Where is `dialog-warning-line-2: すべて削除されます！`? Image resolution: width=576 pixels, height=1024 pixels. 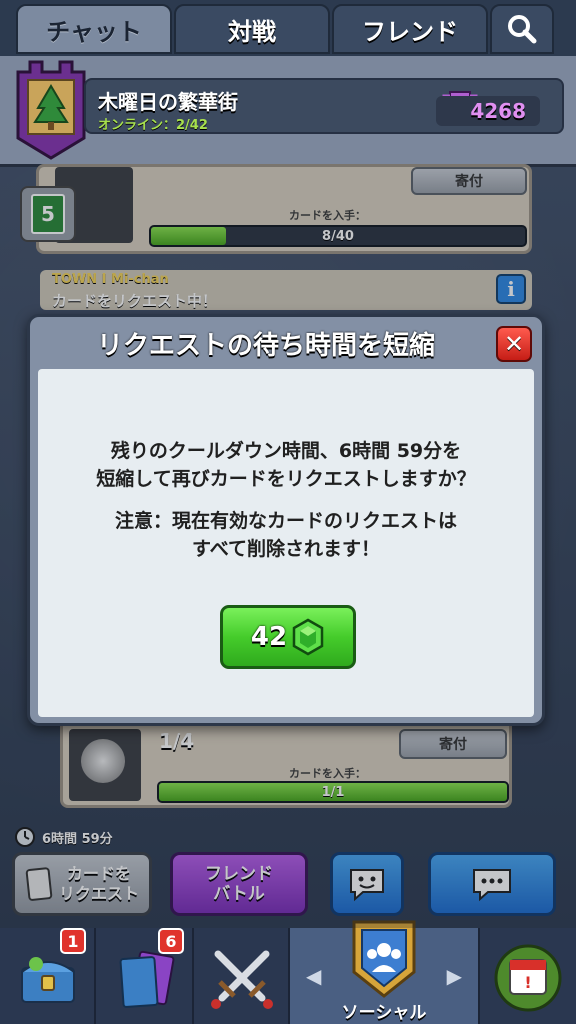 dialog-warning-line-2: すべて削除されます！ is located at coordinates (286, 549).